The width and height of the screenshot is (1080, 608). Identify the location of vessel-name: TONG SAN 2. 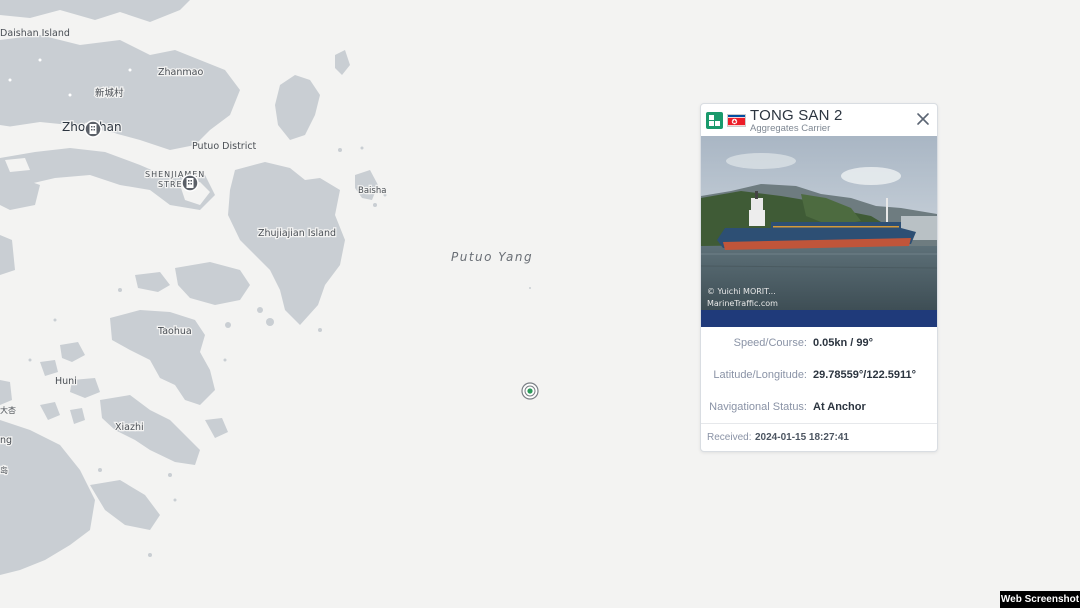
(796, 115).